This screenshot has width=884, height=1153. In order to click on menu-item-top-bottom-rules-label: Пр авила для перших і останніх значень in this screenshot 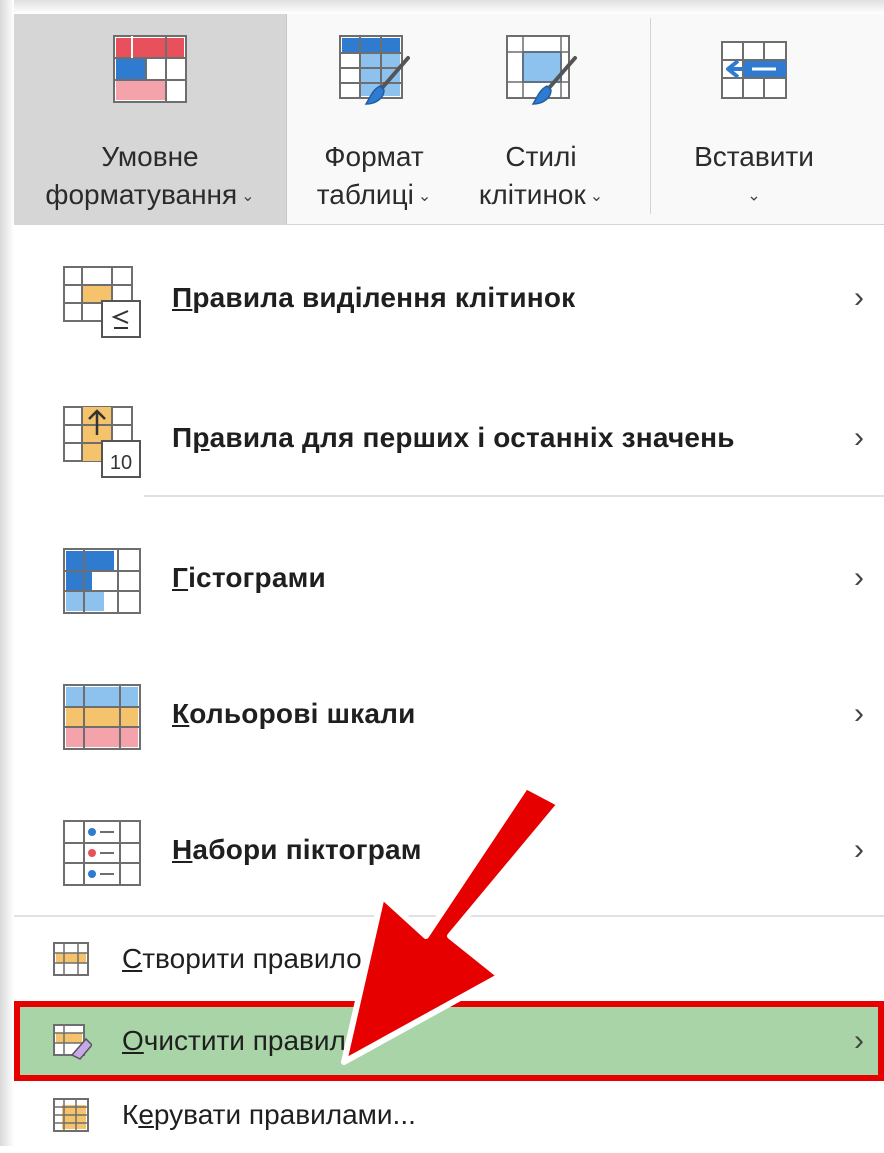, I will do `click(453, 438)`.